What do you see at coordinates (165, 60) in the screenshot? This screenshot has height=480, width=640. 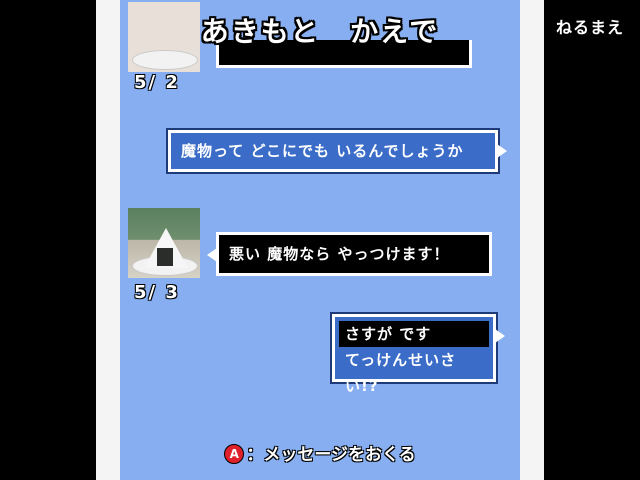 I see `plate-shape` at bounding box center [165, 60].